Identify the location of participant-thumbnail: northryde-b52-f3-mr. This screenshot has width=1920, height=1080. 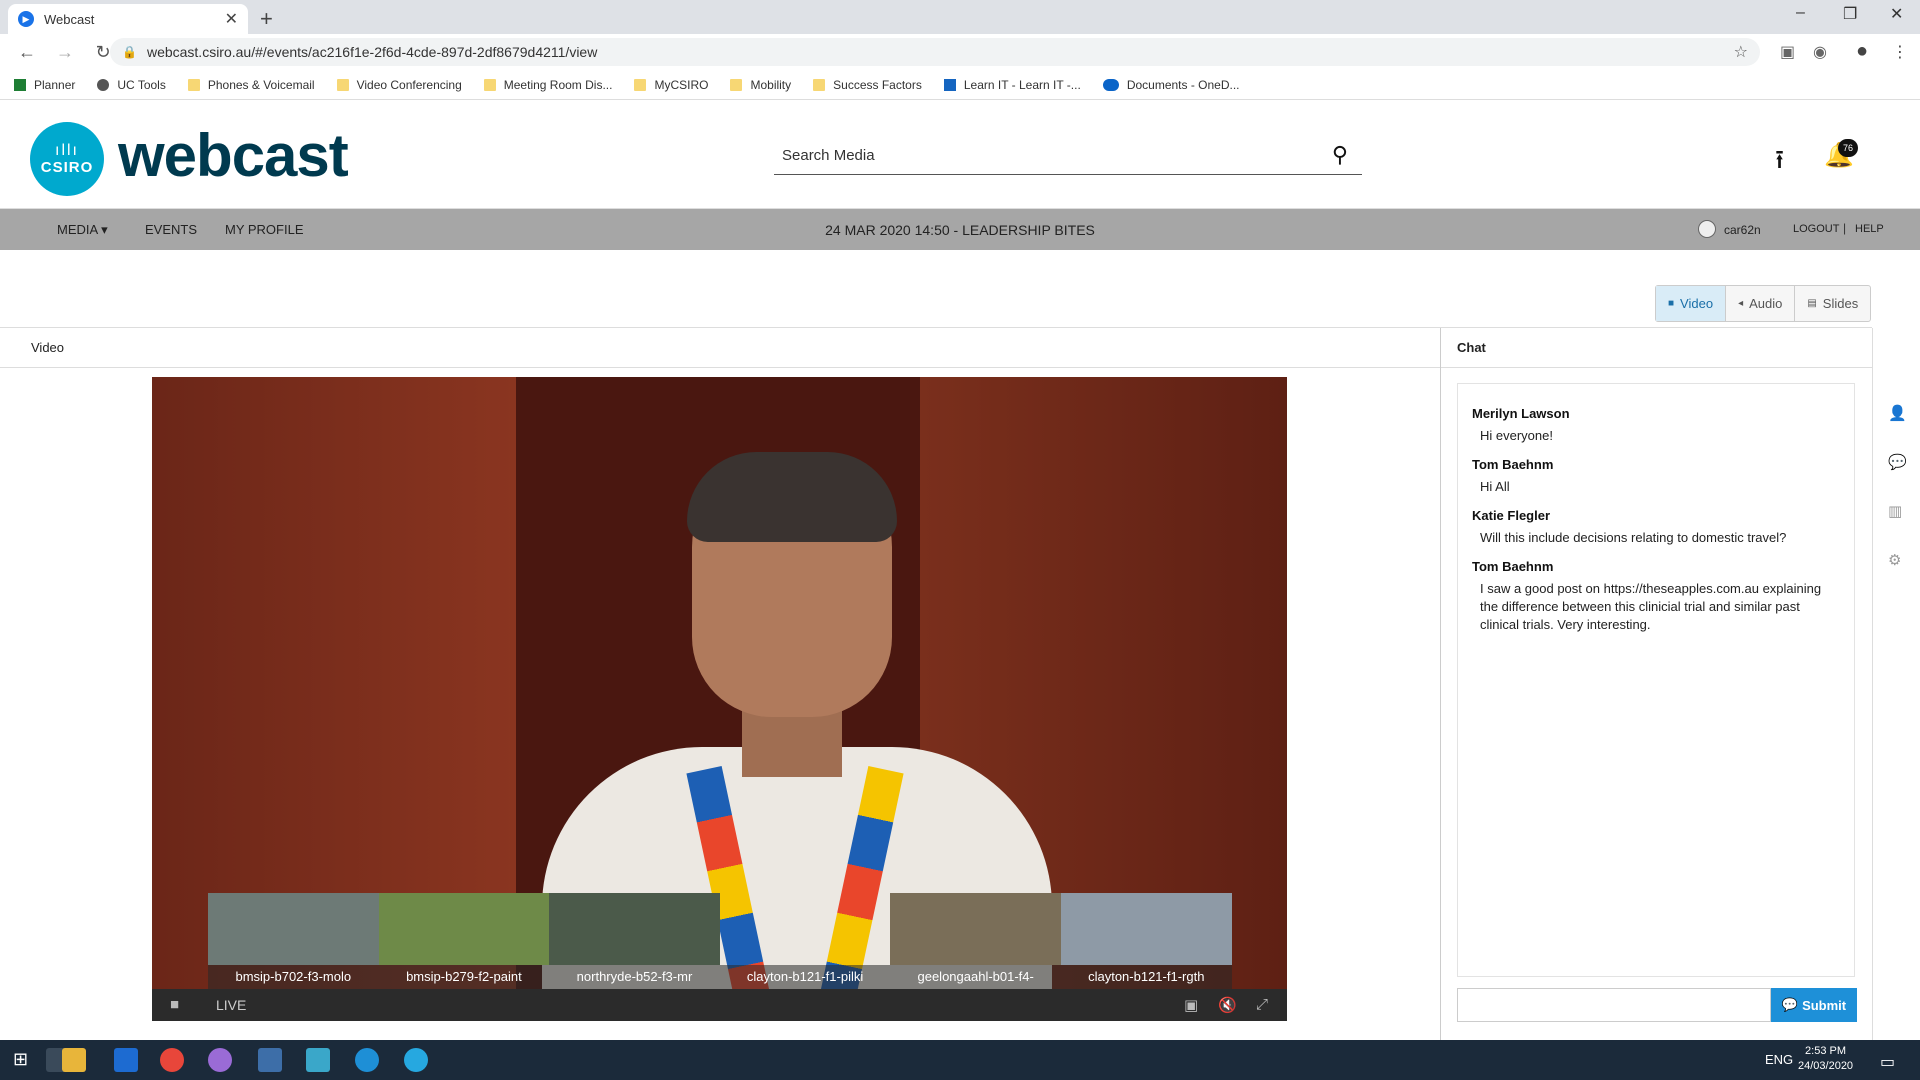
(634, 941).